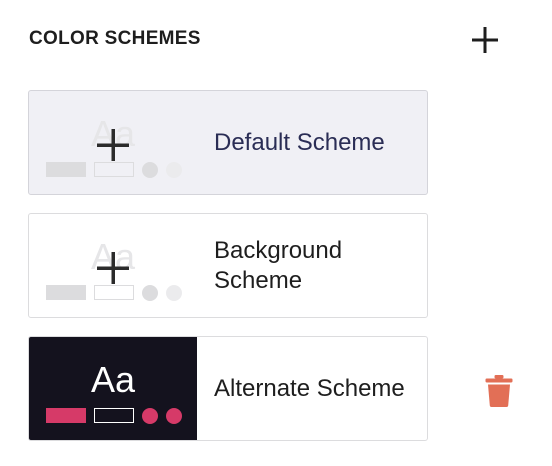  I want to click on scheme-label: Background Scheme, so click(278, 265).